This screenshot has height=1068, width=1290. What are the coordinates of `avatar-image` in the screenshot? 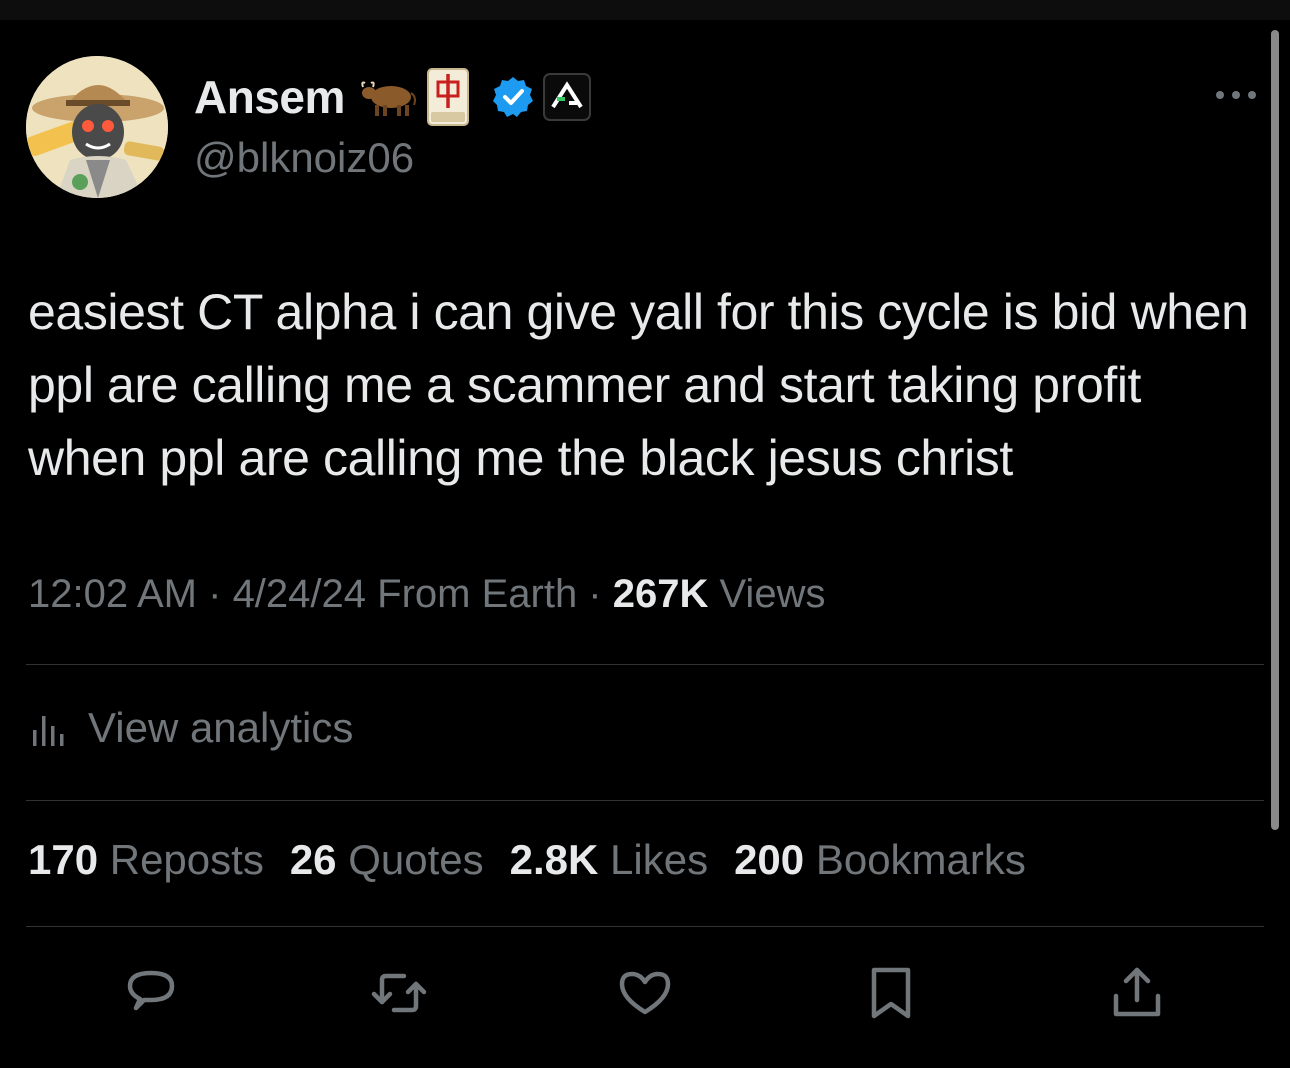 It's located at (97, 127).